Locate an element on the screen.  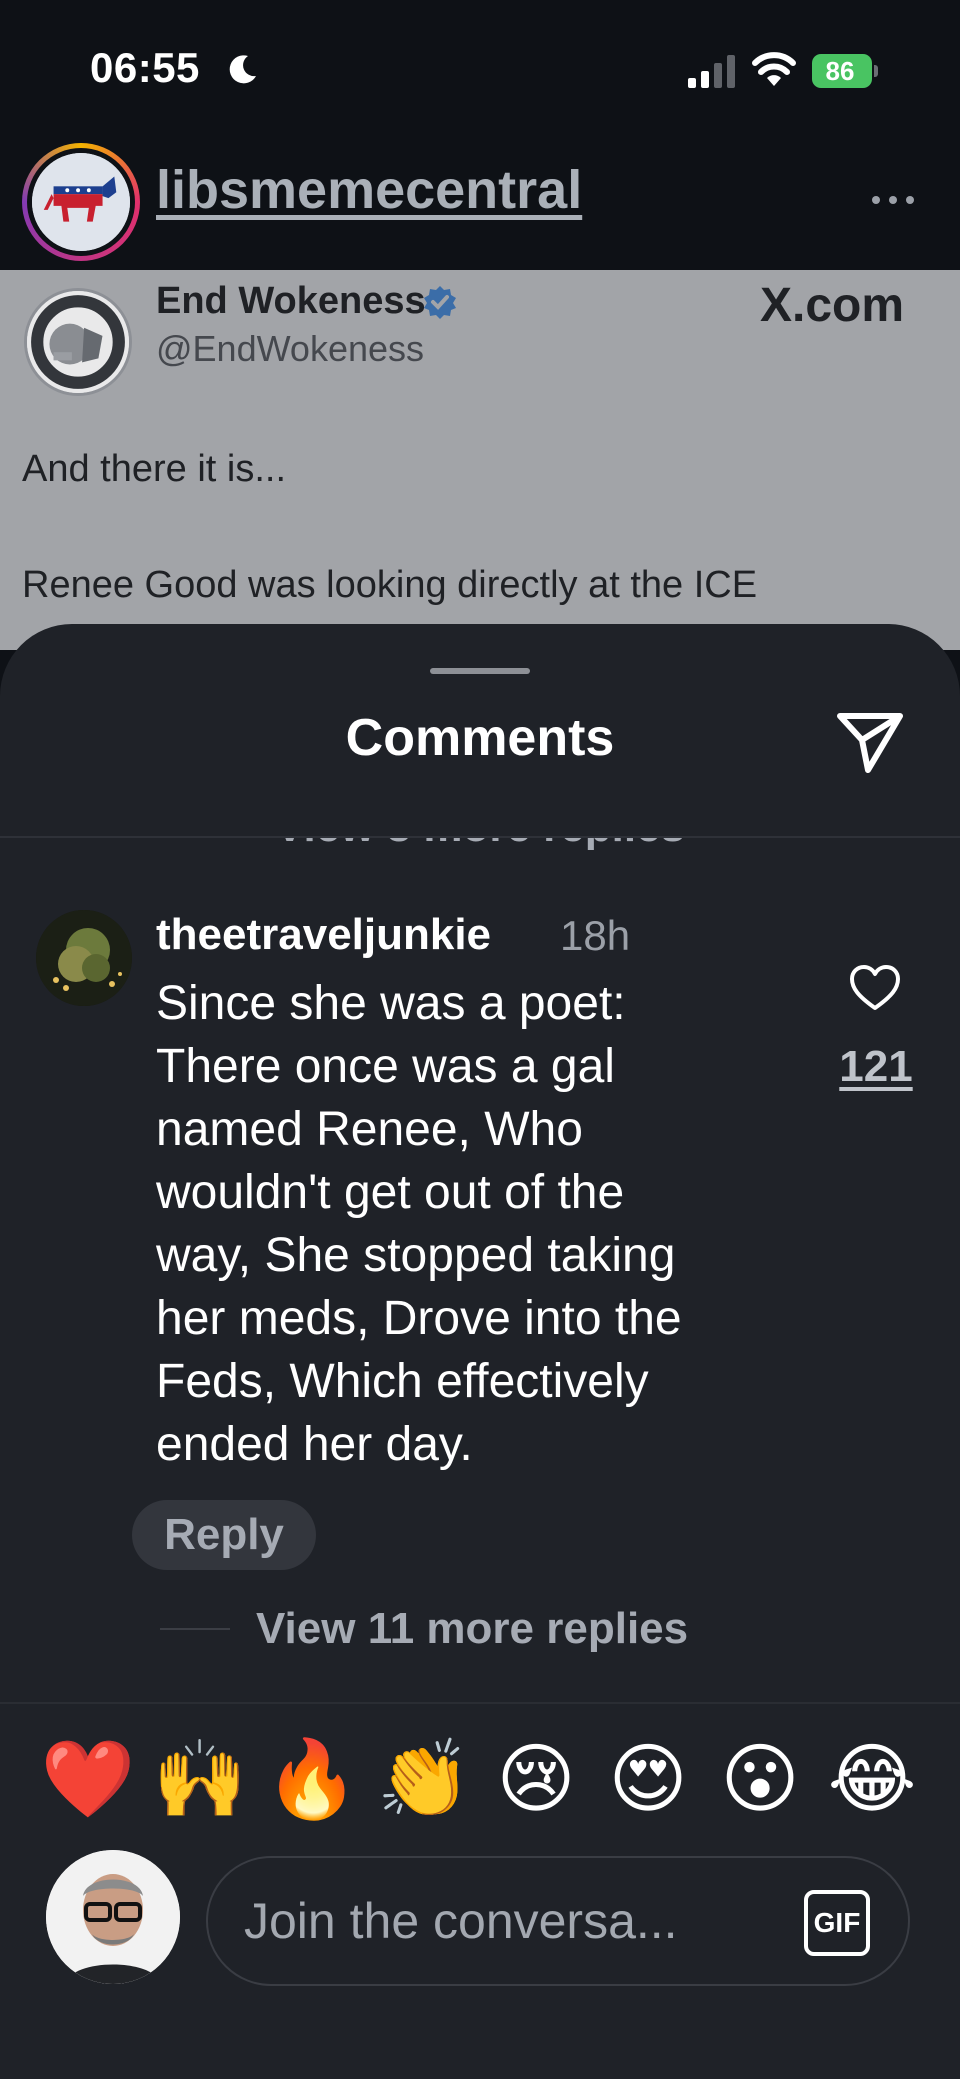
battery-cap is located at coordinates (876, 71).